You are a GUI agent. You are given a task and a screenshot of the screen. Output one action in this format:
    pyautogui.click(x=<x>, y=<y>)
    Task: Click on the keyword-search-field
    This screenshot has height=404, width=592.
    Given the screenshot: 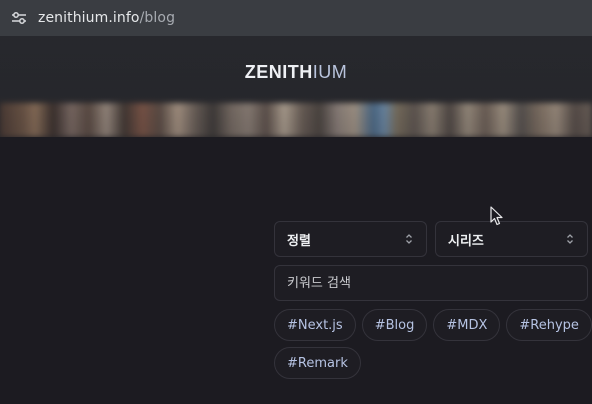 What is the action you would take?
    pyautogui.click(x=431, y=283)
    